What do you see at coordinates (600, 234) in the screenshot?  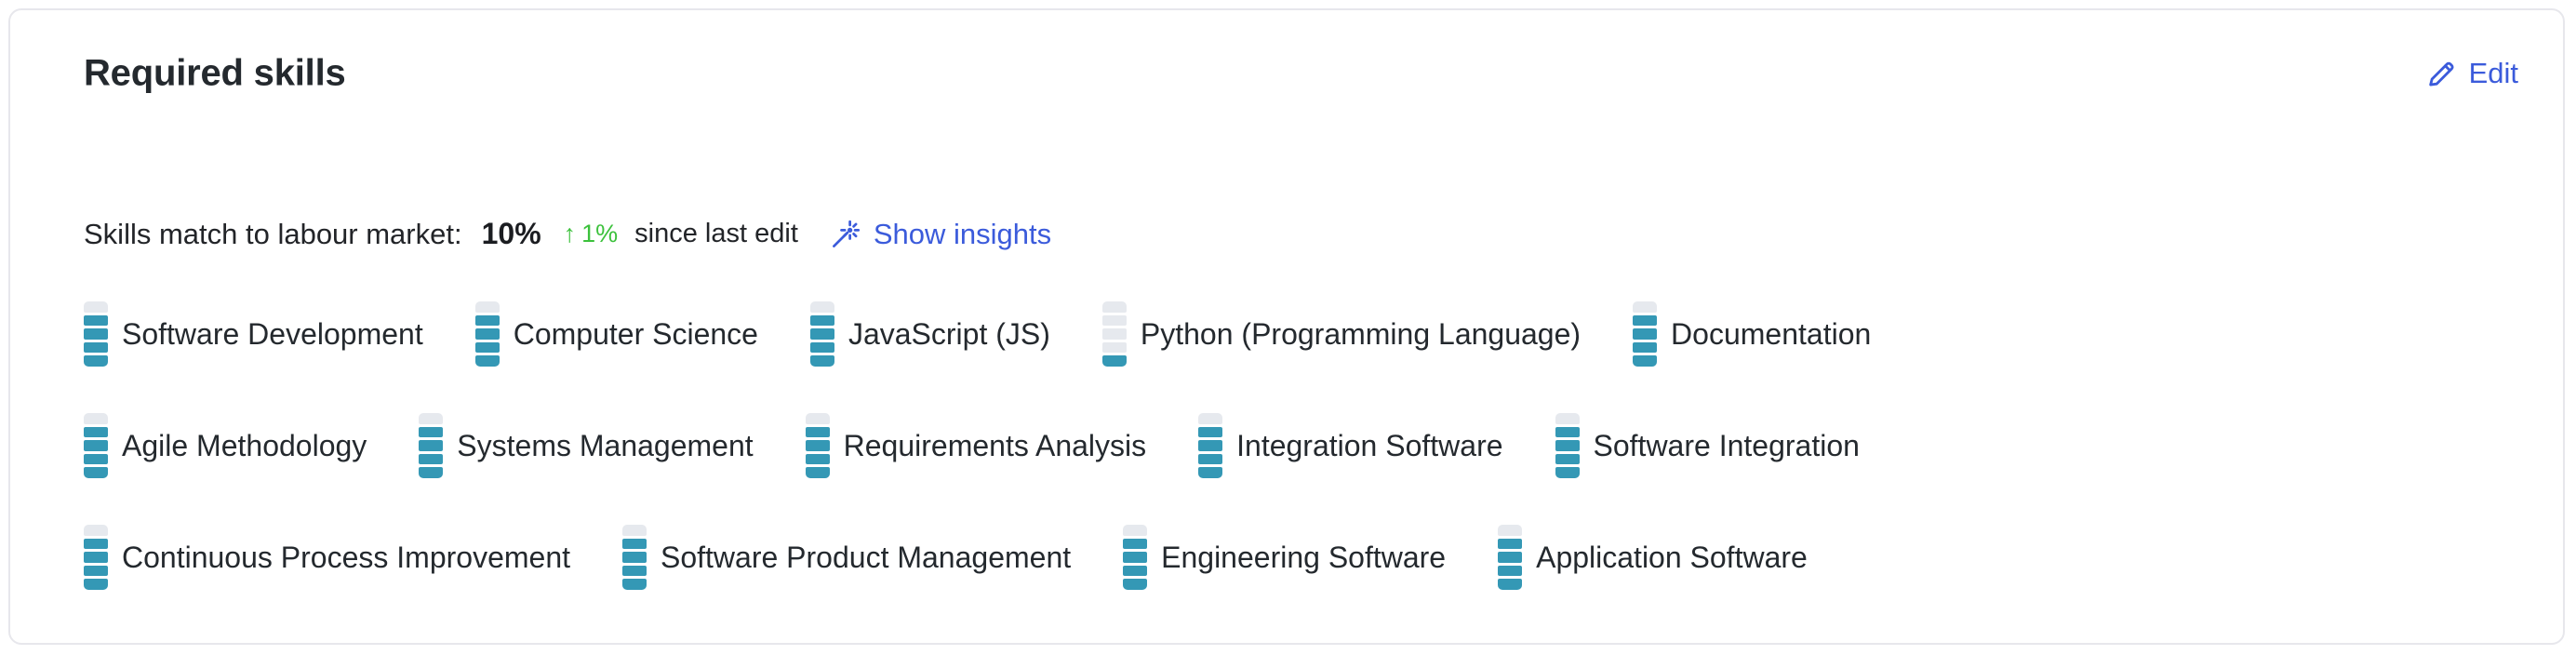 I see `skills-match-delta-value: 1%` at bounding box center [600, 234].